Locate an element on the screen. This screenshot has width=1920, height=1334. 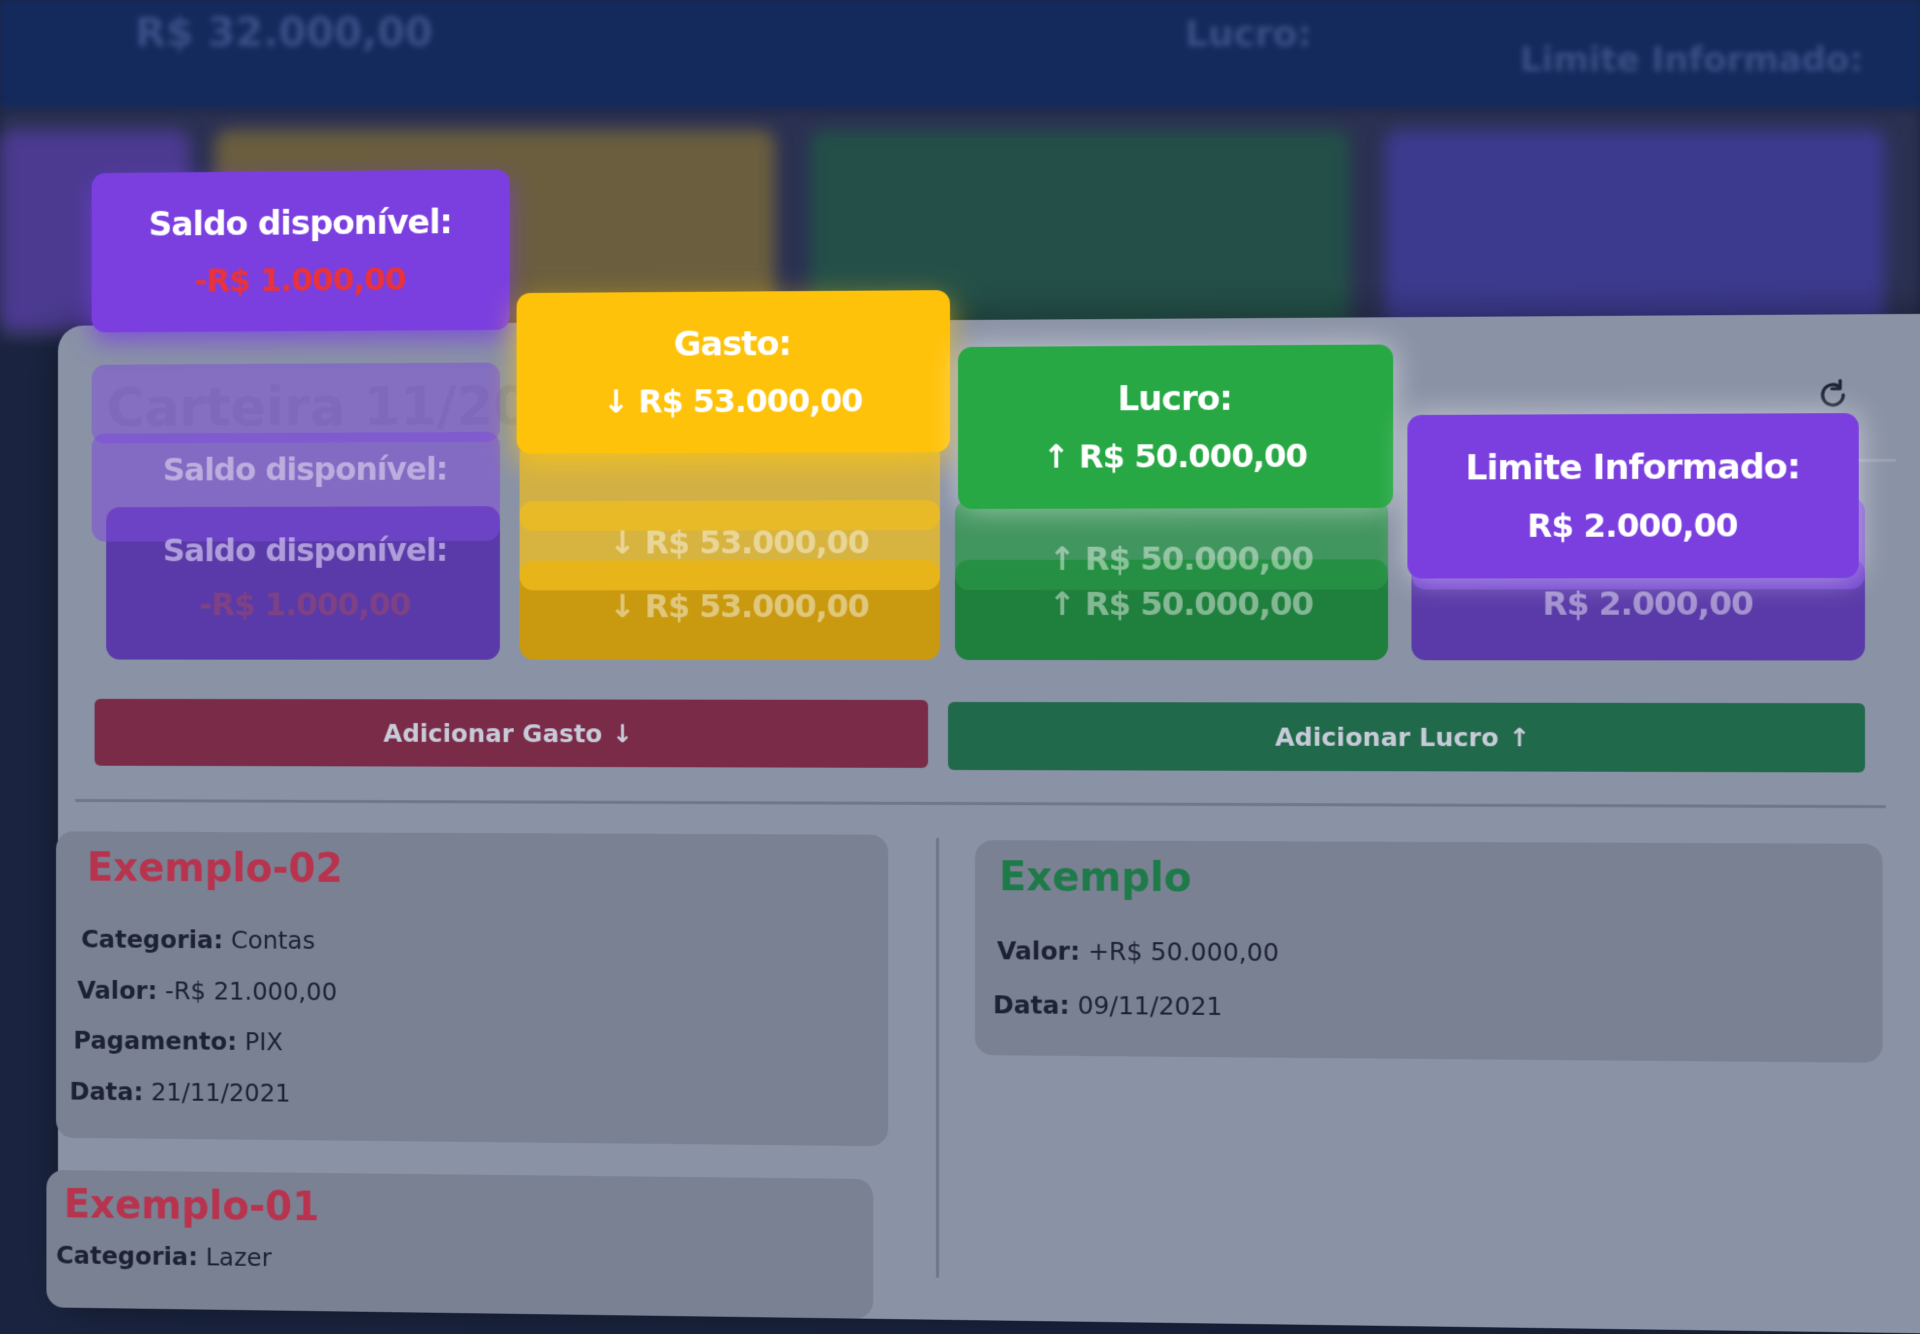
expense-payment: Pagamento: PIX is located at coordinates (178, 1041).